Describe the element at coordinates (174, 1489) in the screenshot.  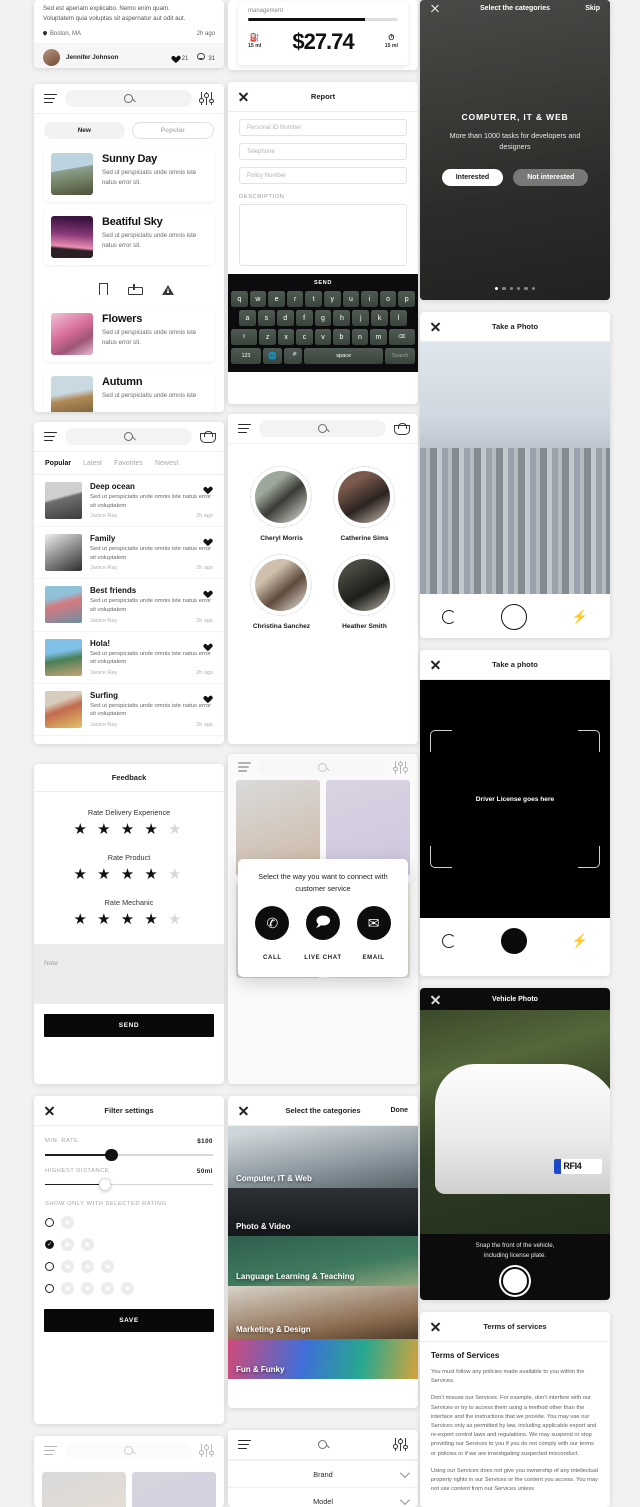
I see `gallery-tile` at that location.